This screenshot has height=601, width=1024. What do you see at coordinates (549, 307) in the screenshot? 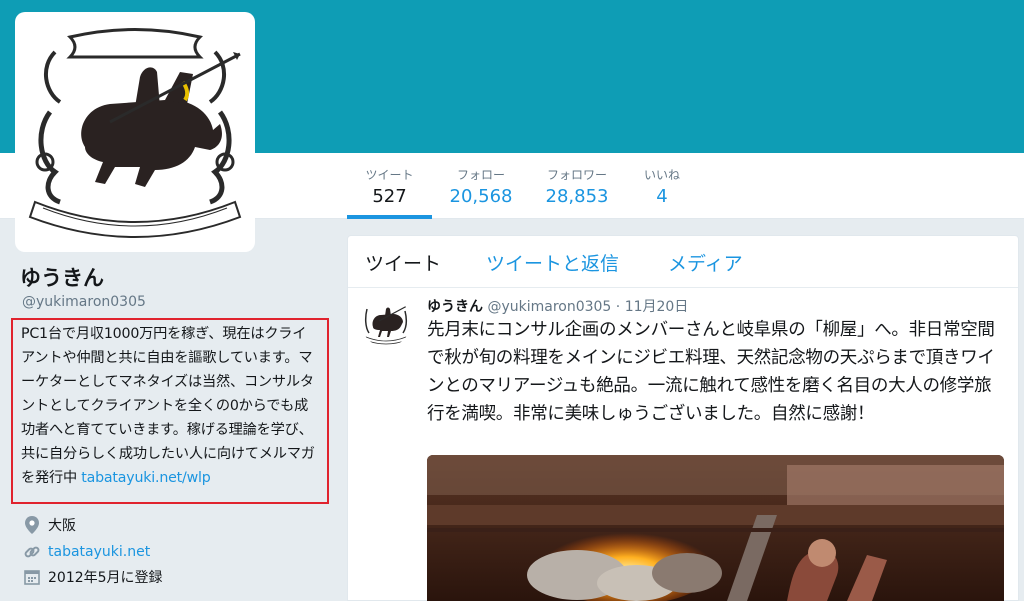
I see `tweet-author-handle: @yukimaron0305` at bounding box center [549, 307].